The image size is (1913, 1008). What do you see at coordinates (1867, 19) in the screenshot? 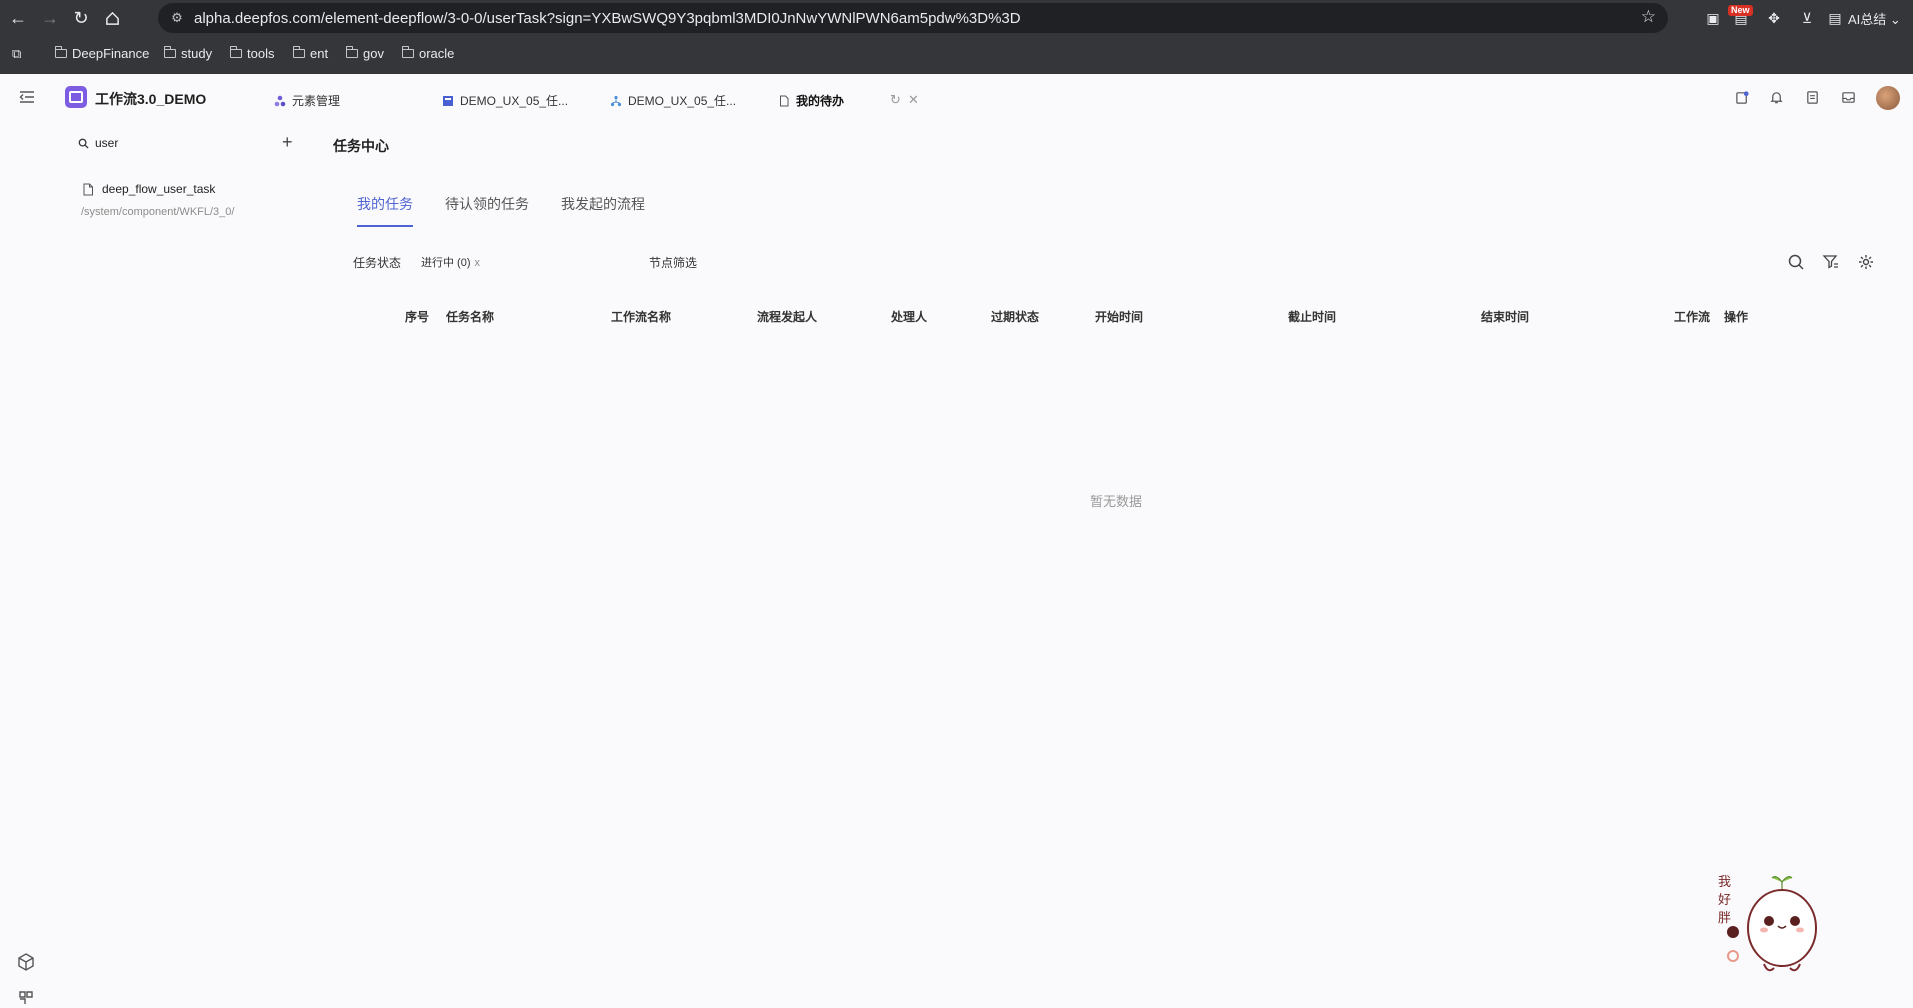
I see `ai-summary-label: AI总结` at bounding box center [1867, 19].